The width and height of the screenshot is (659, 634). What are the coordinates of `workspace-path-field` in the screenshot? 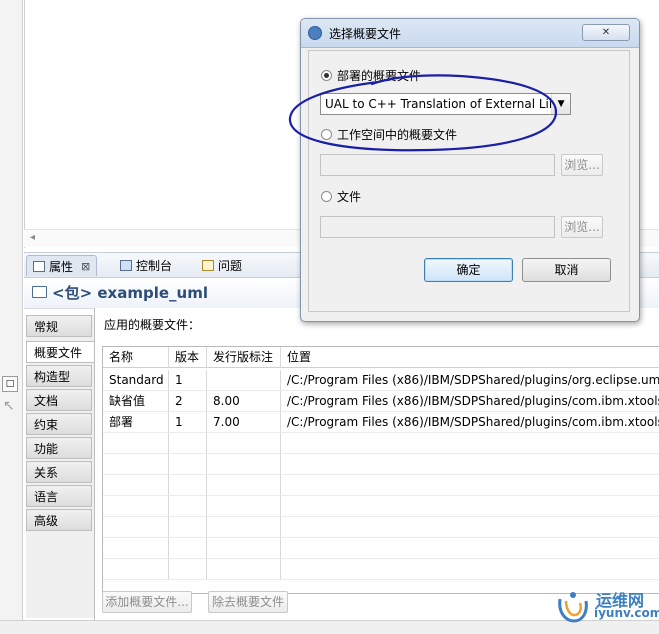 It's located at (437, 165).